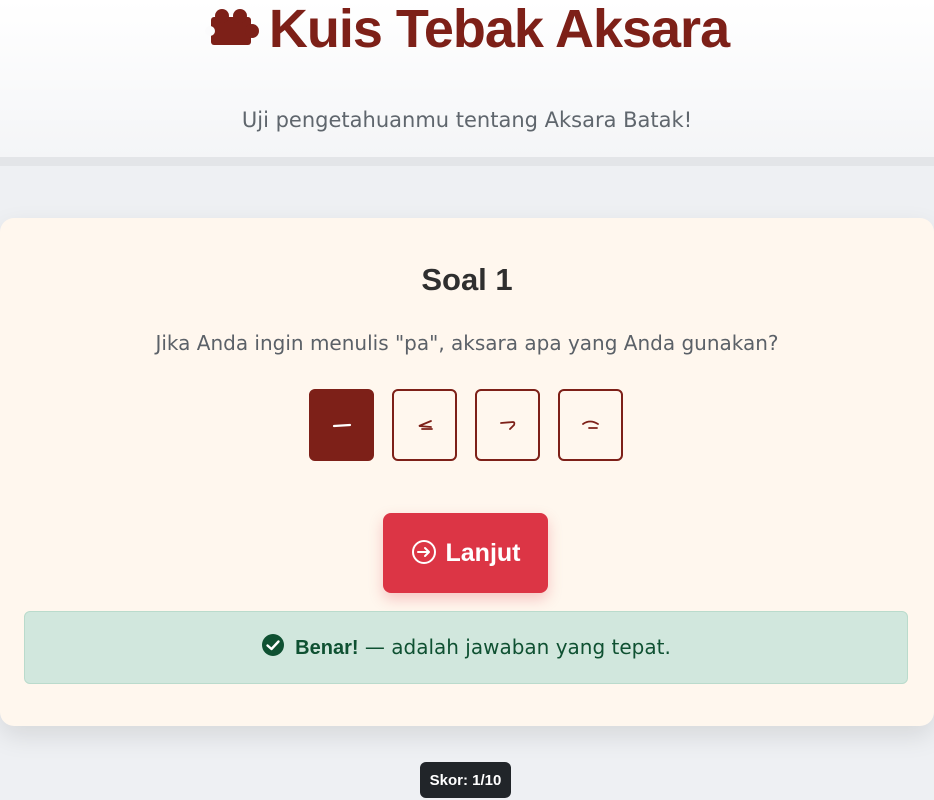  Describe the element at coordinates (424, 553) in the screenshot. I see `arrow-circle-right-icon` at that location.